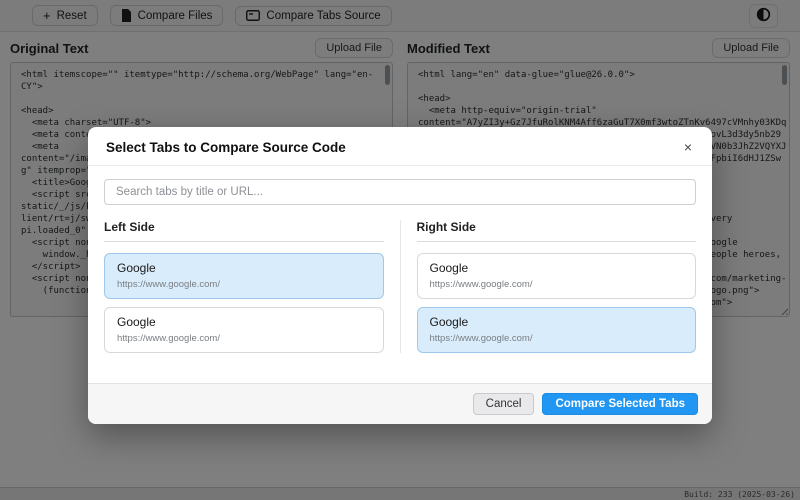 Image resolution: width=800 pixels, height=500 pixels. What do you see at coordinates (400, 192) in the screenshot?
I see `tab-search-input` at bounding box center [400, 192].